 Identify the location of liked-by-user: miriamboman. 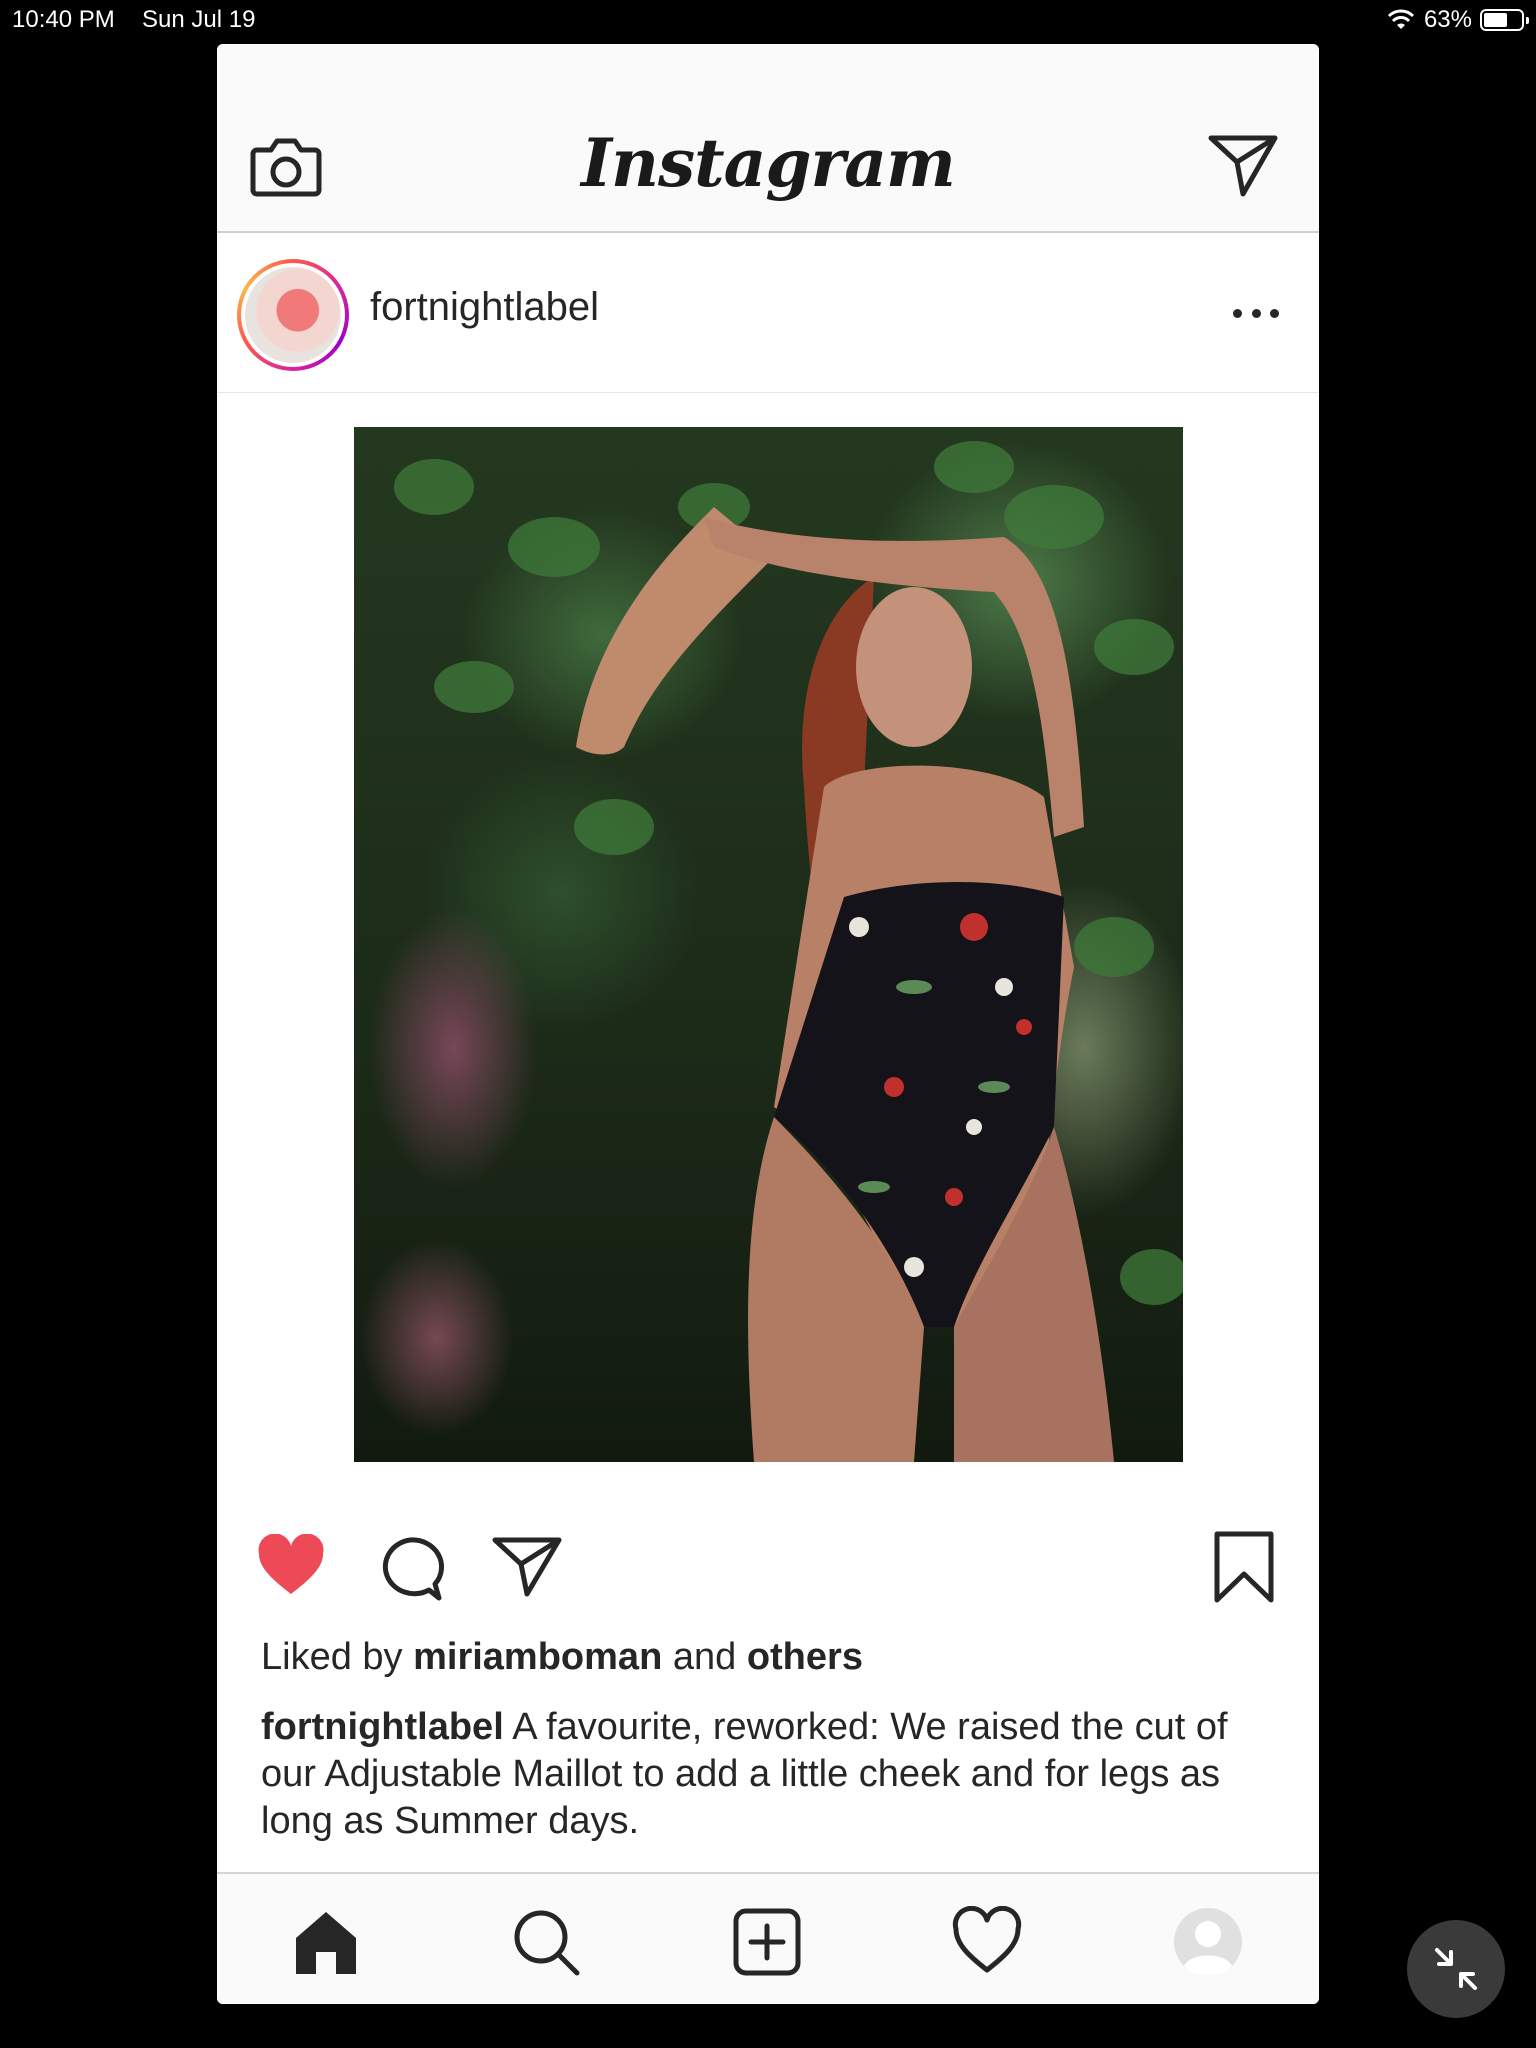
(537, 1657).